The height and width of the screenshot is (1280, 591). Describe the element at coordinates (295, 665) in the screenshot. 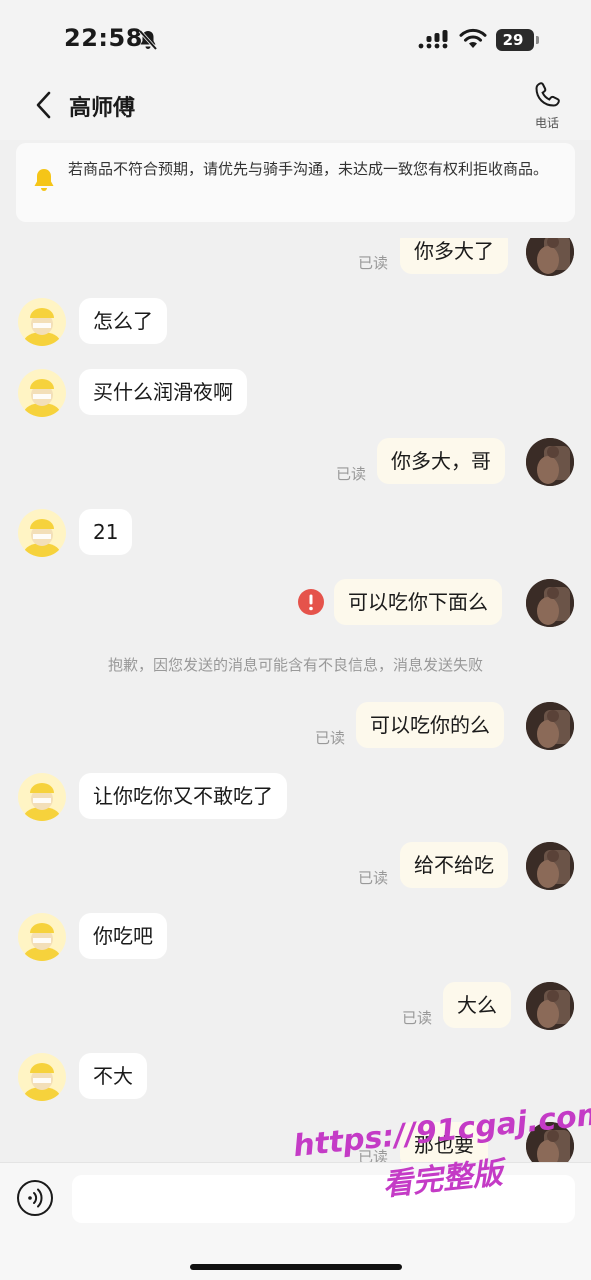

I see `system-notice: 抱歉，因您发送的消息可能含有不良信息，消息发送失败` at that location.